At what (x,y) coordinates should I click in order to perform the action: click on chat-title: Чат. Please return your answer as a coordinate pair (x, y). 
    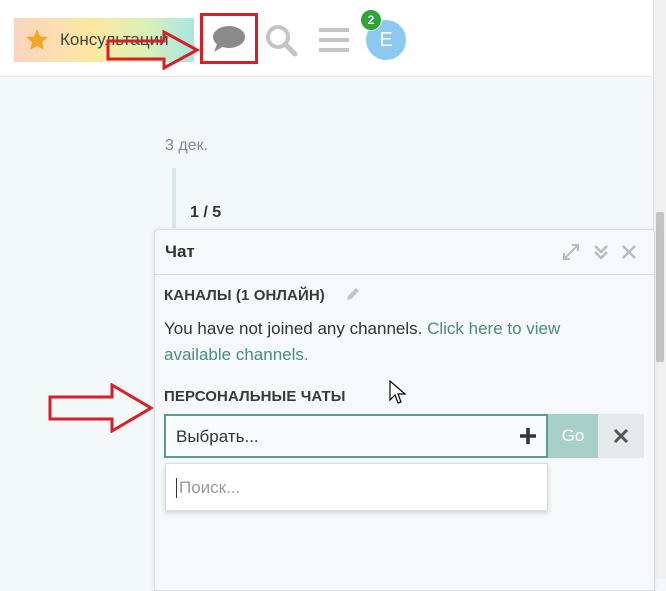
    Looking at the image, I should click on (180, 251).